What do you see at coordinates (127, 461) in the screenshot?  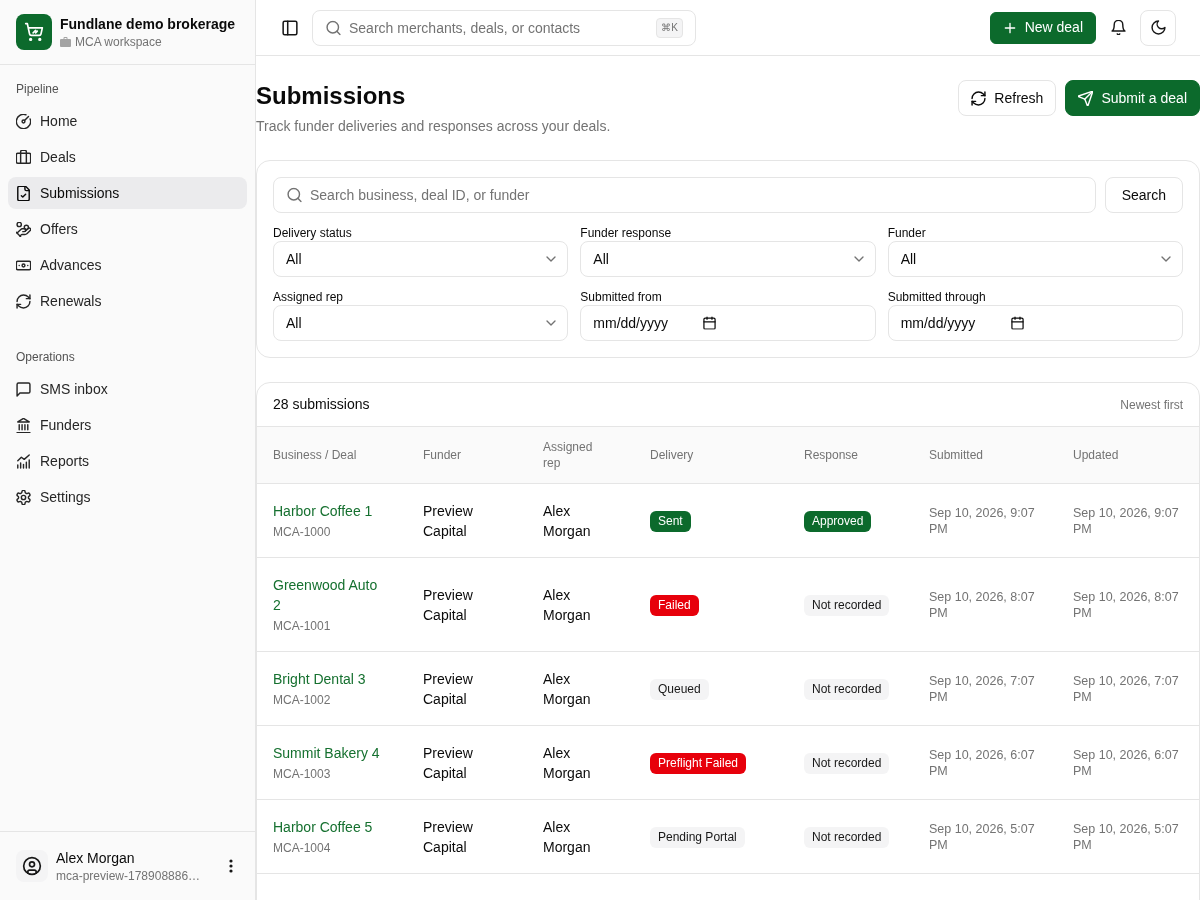 I see `sidebar-item: Reports` at bounding box center [127, 461].